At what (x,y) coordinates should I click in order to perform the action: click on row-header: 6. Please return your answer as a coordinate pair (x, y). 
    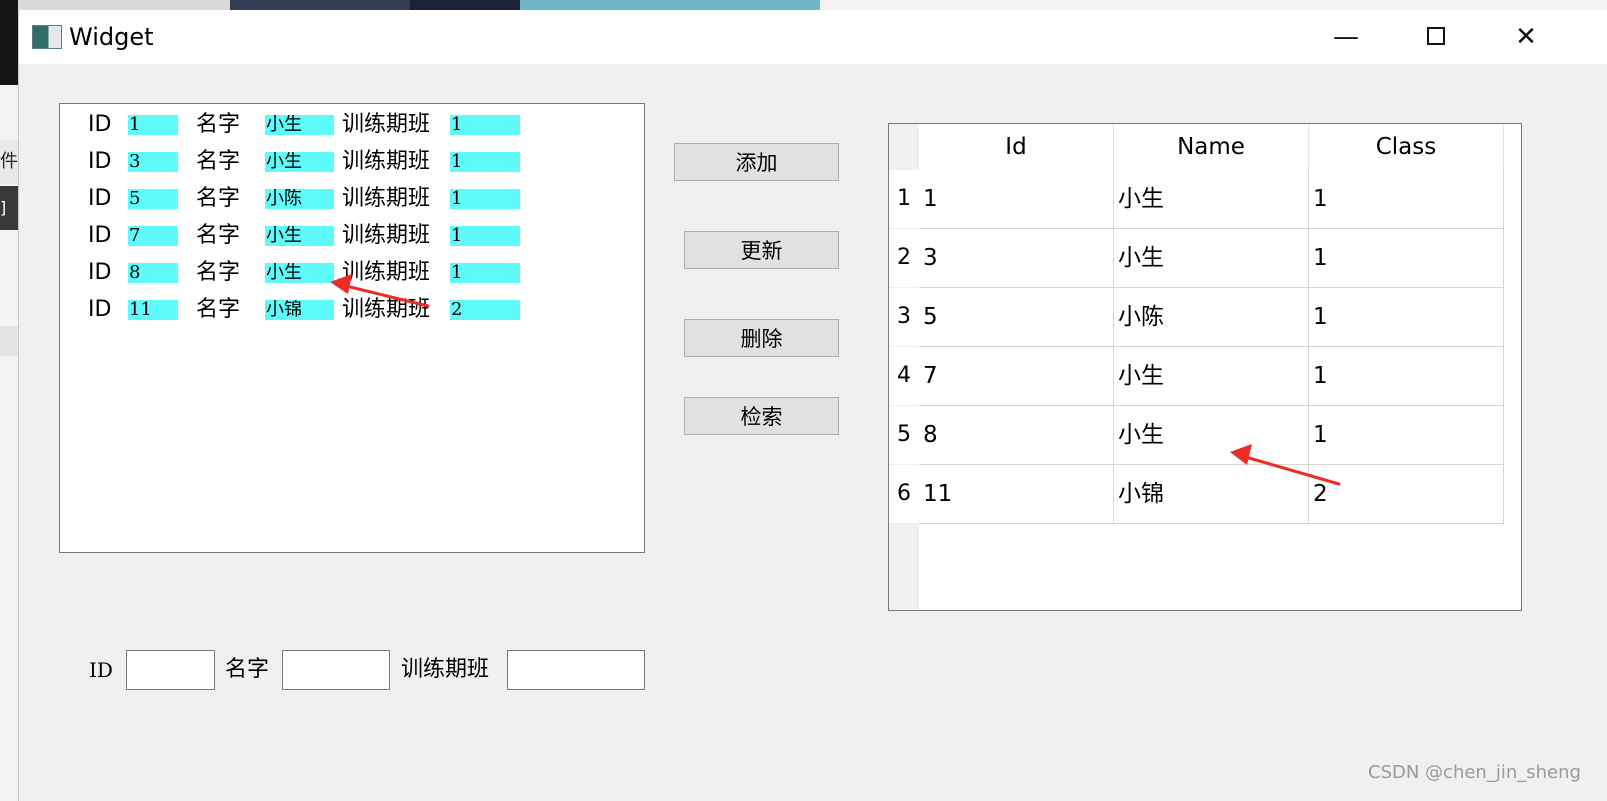
    Looking at the image, I should click on (904, 494).